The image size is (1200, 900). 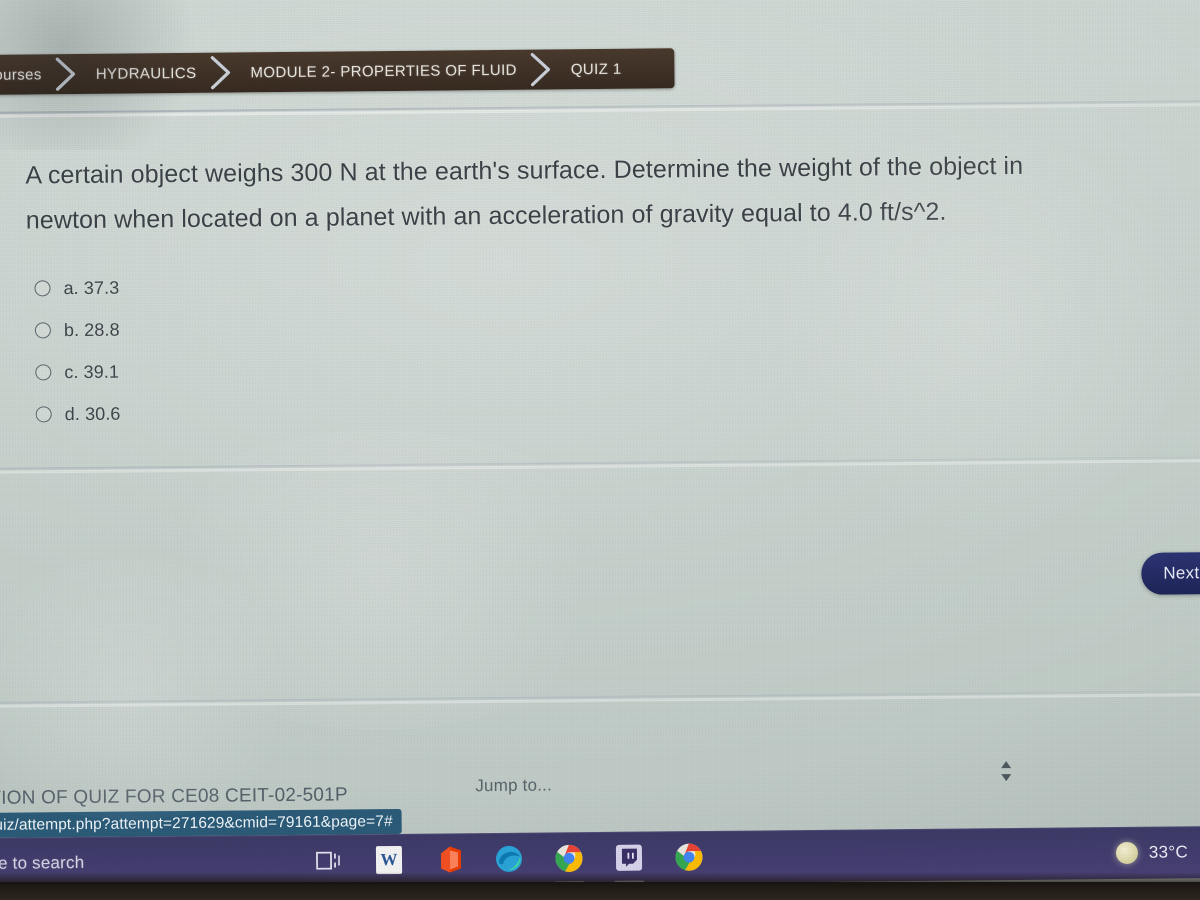 What do you see at coordinates (91, 329) in the screenshot?
I see `answer-label-b: b. 28.8` at bounding box center [91, 329].